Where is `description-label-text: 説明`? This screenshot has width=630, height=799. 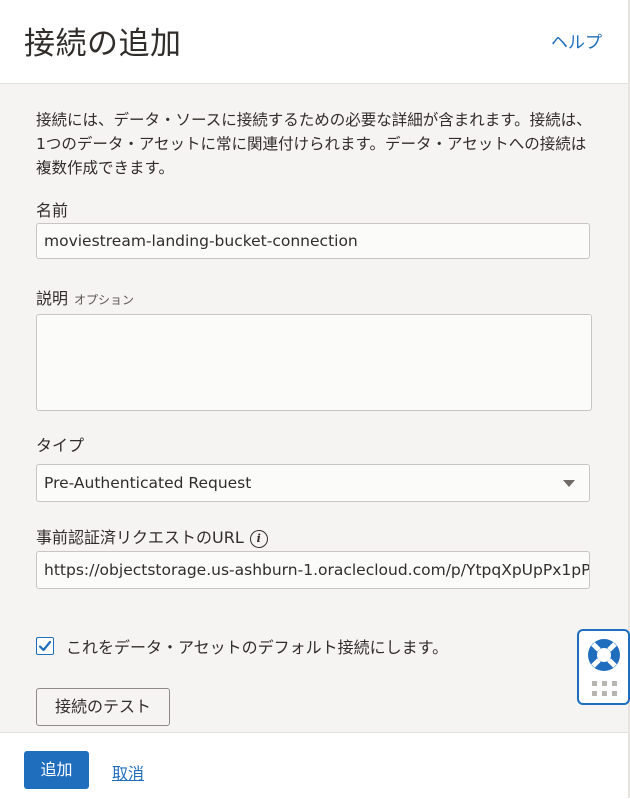
description-label-text: 説明 is located at coordinates (52, 298).